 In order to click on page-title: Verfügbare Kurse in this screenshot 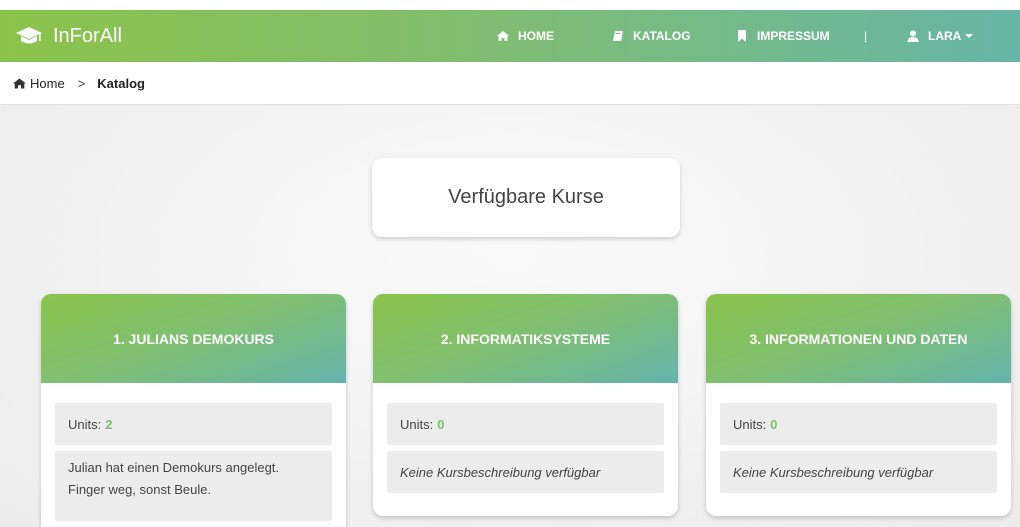, I will do `click(526, 197)`.